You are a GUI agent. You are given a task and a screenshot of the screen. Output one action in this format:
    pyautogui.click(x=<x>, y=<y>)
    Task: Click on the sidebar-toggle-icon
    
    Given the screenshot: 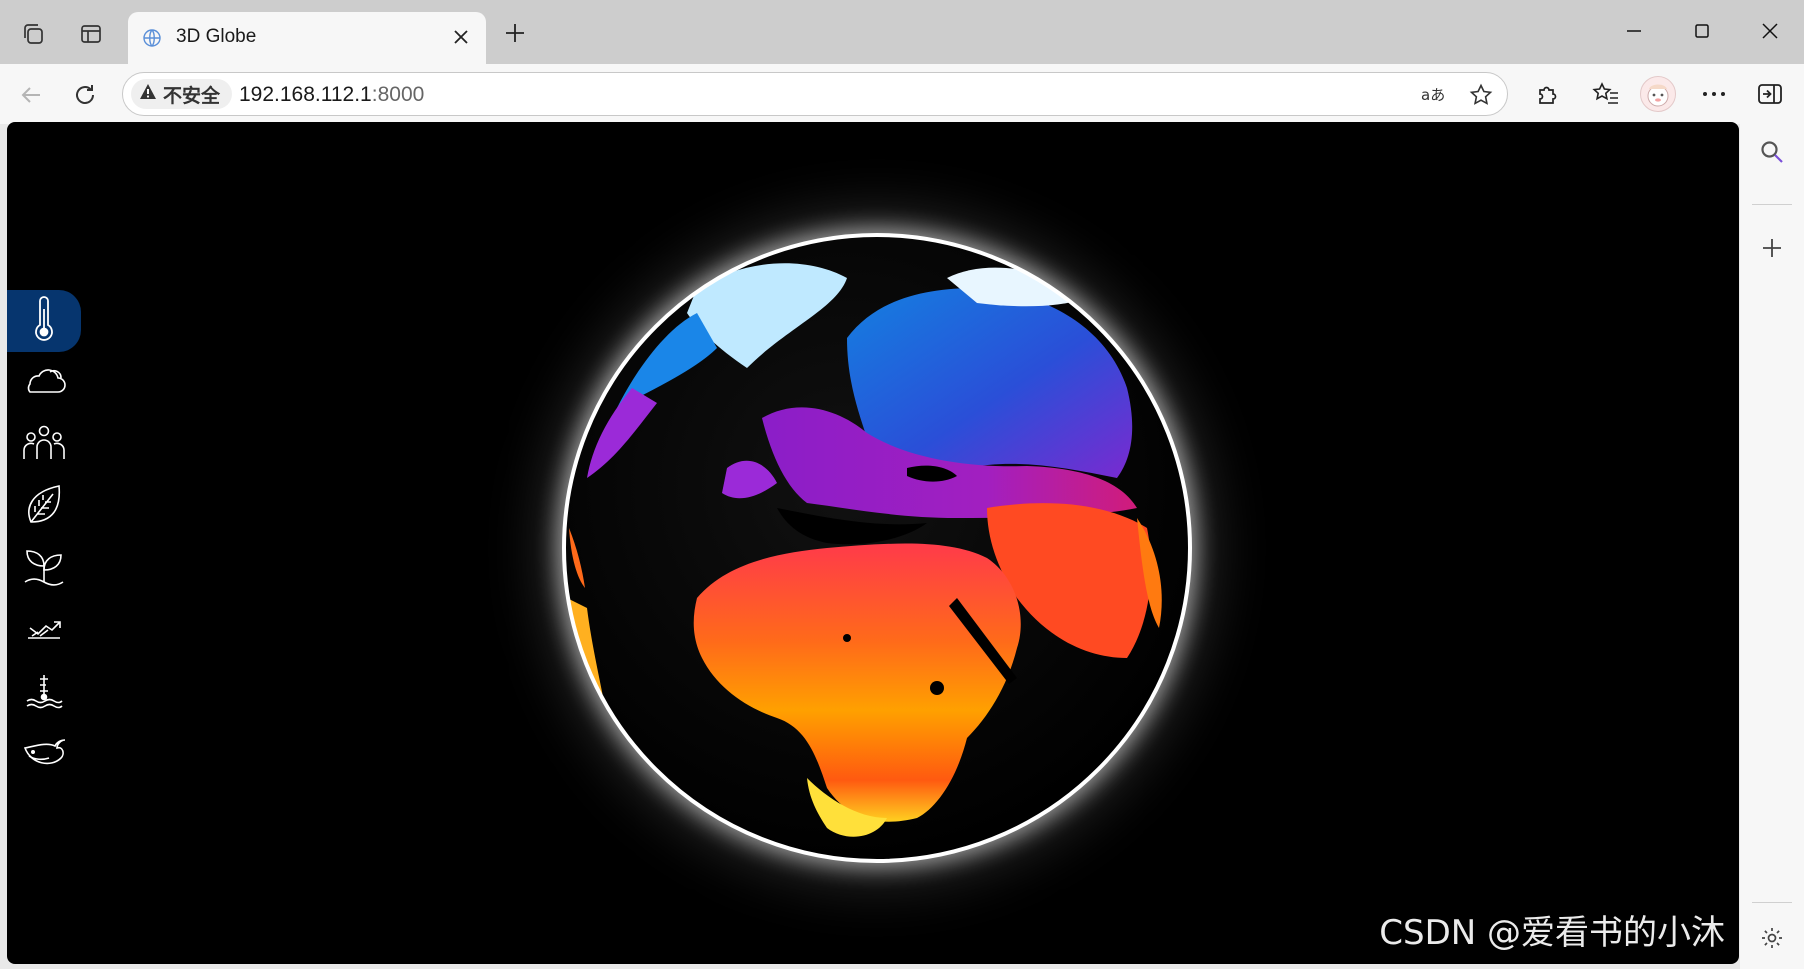 What is the action you would take?
    pyautogui.click(x=1770, y=94)
    